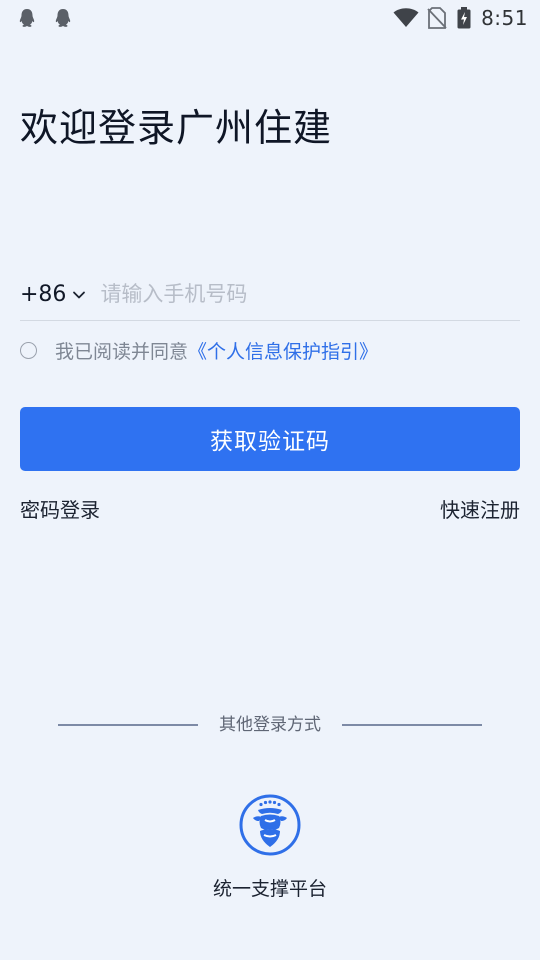 This screenshot has height=960, width=540. I want to click on country-code-selector: +86, so click(53, 294).